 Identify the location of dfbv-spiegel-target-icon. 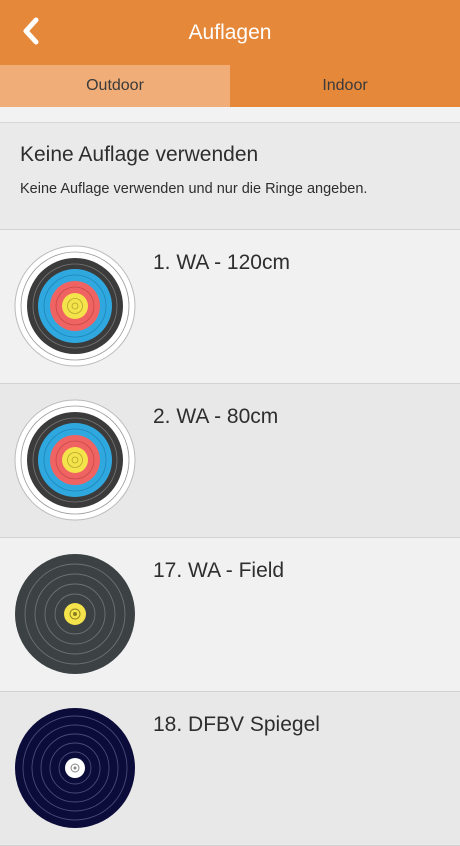
(75, 768).